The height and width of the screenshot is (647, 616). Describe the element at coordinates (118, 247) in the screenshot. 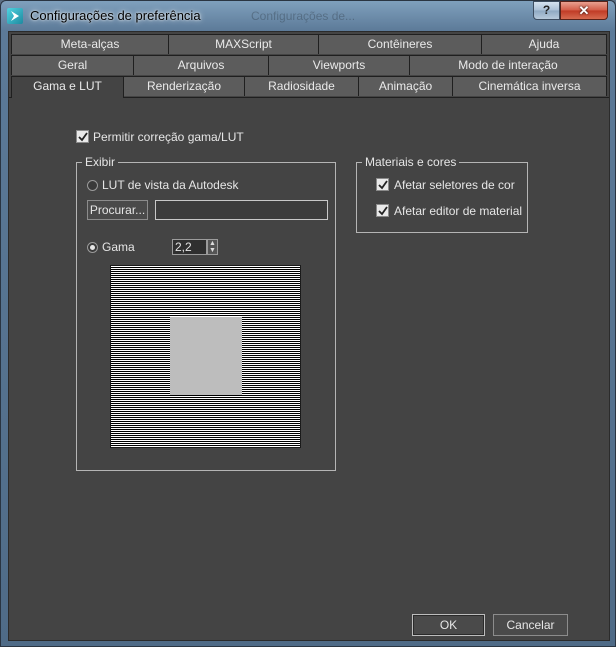

I see `gamma-radio-label: Gama` at that location.